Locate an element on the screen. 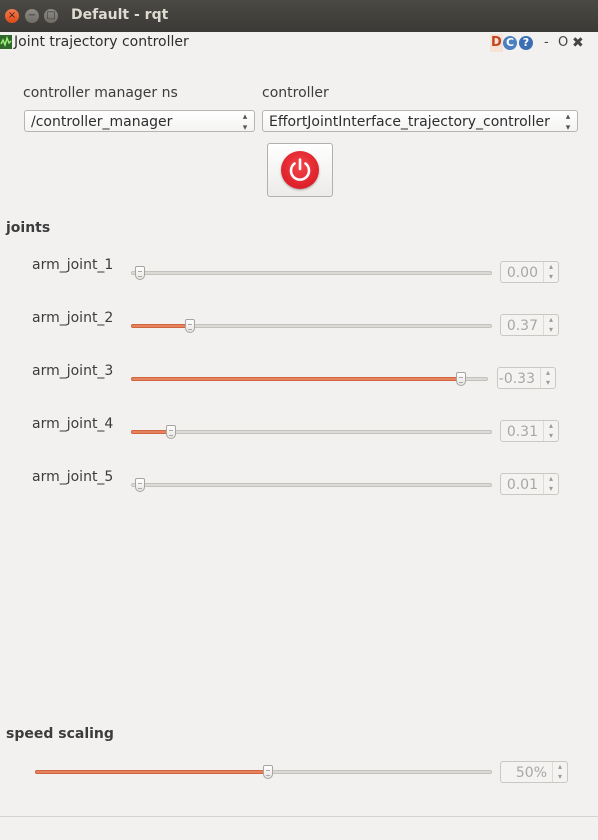 The width and height of the screenshot is (598, 840). joint-value-spinbox: 0.01 ▴ ▾ is located at coordinates (529, 484).